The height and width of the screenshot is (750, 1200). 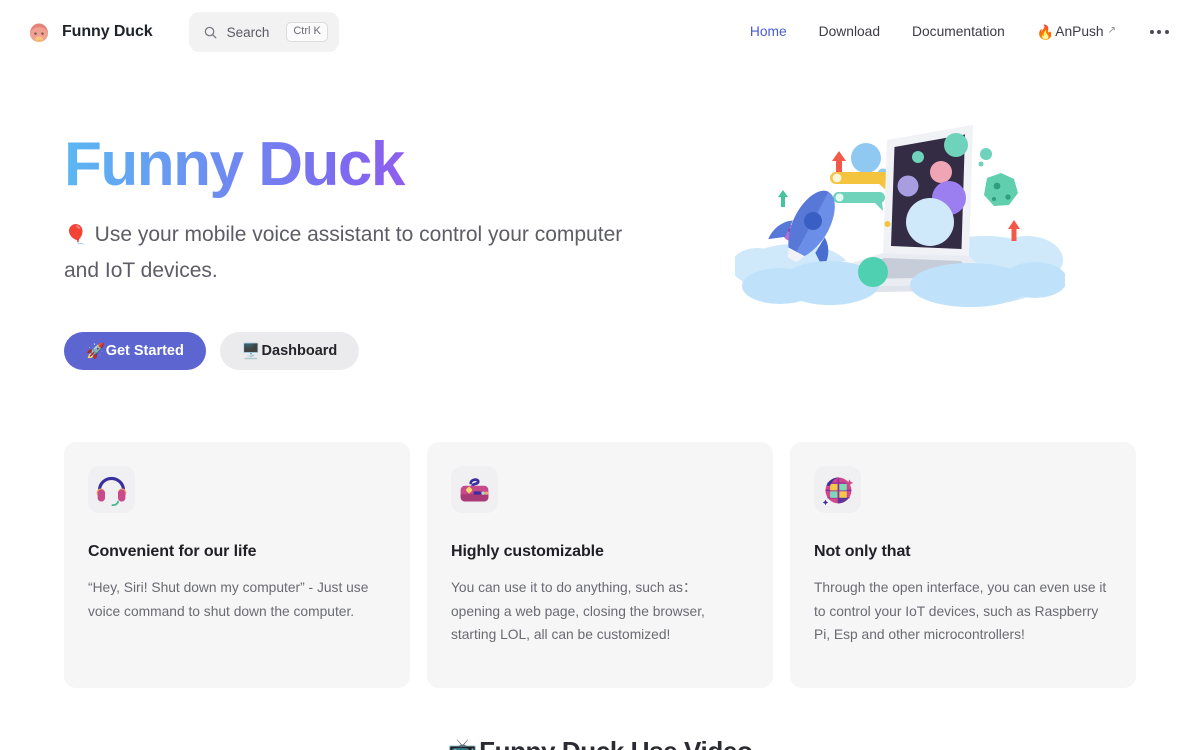 What do you see at coordinates (248, 32) in the screenshot?
I see `search-placeholder: Search` at bounding box center [248, 32].